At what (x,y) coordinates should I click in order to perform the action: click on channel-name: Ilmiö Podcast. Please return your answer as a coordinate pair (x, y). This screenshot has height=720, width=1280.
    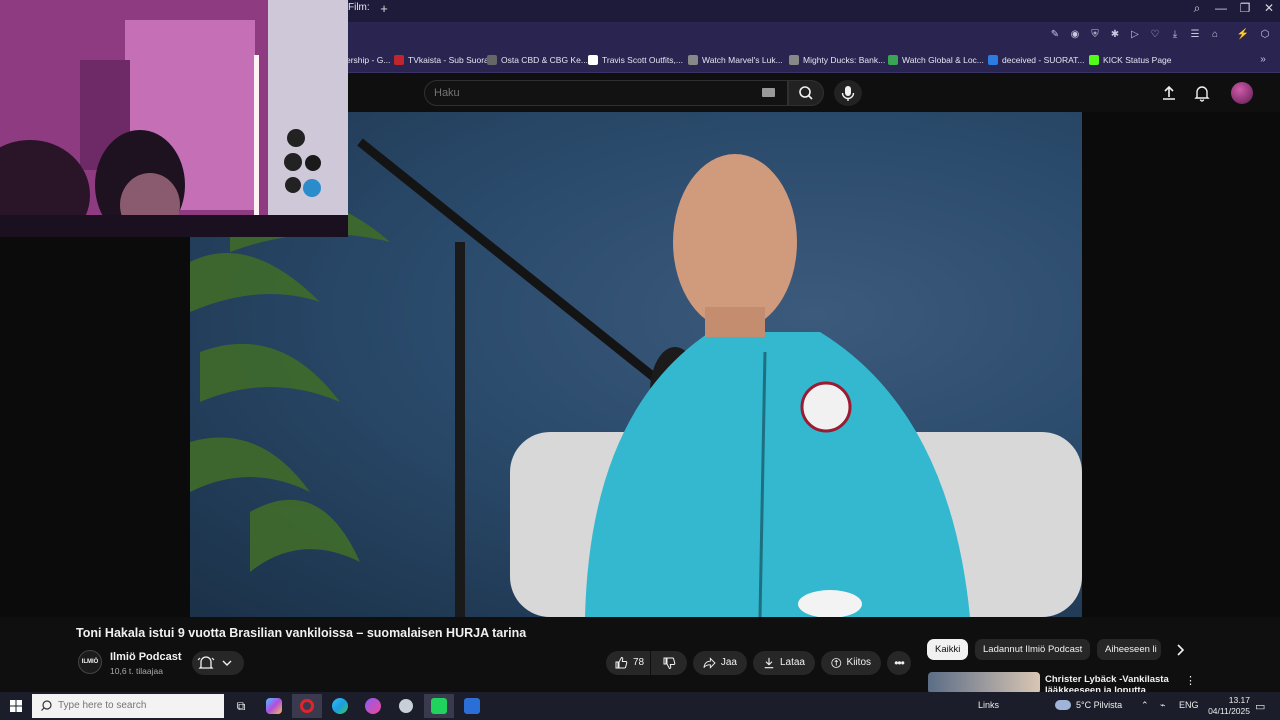
    Looking at the image, I should click on (146, 657).